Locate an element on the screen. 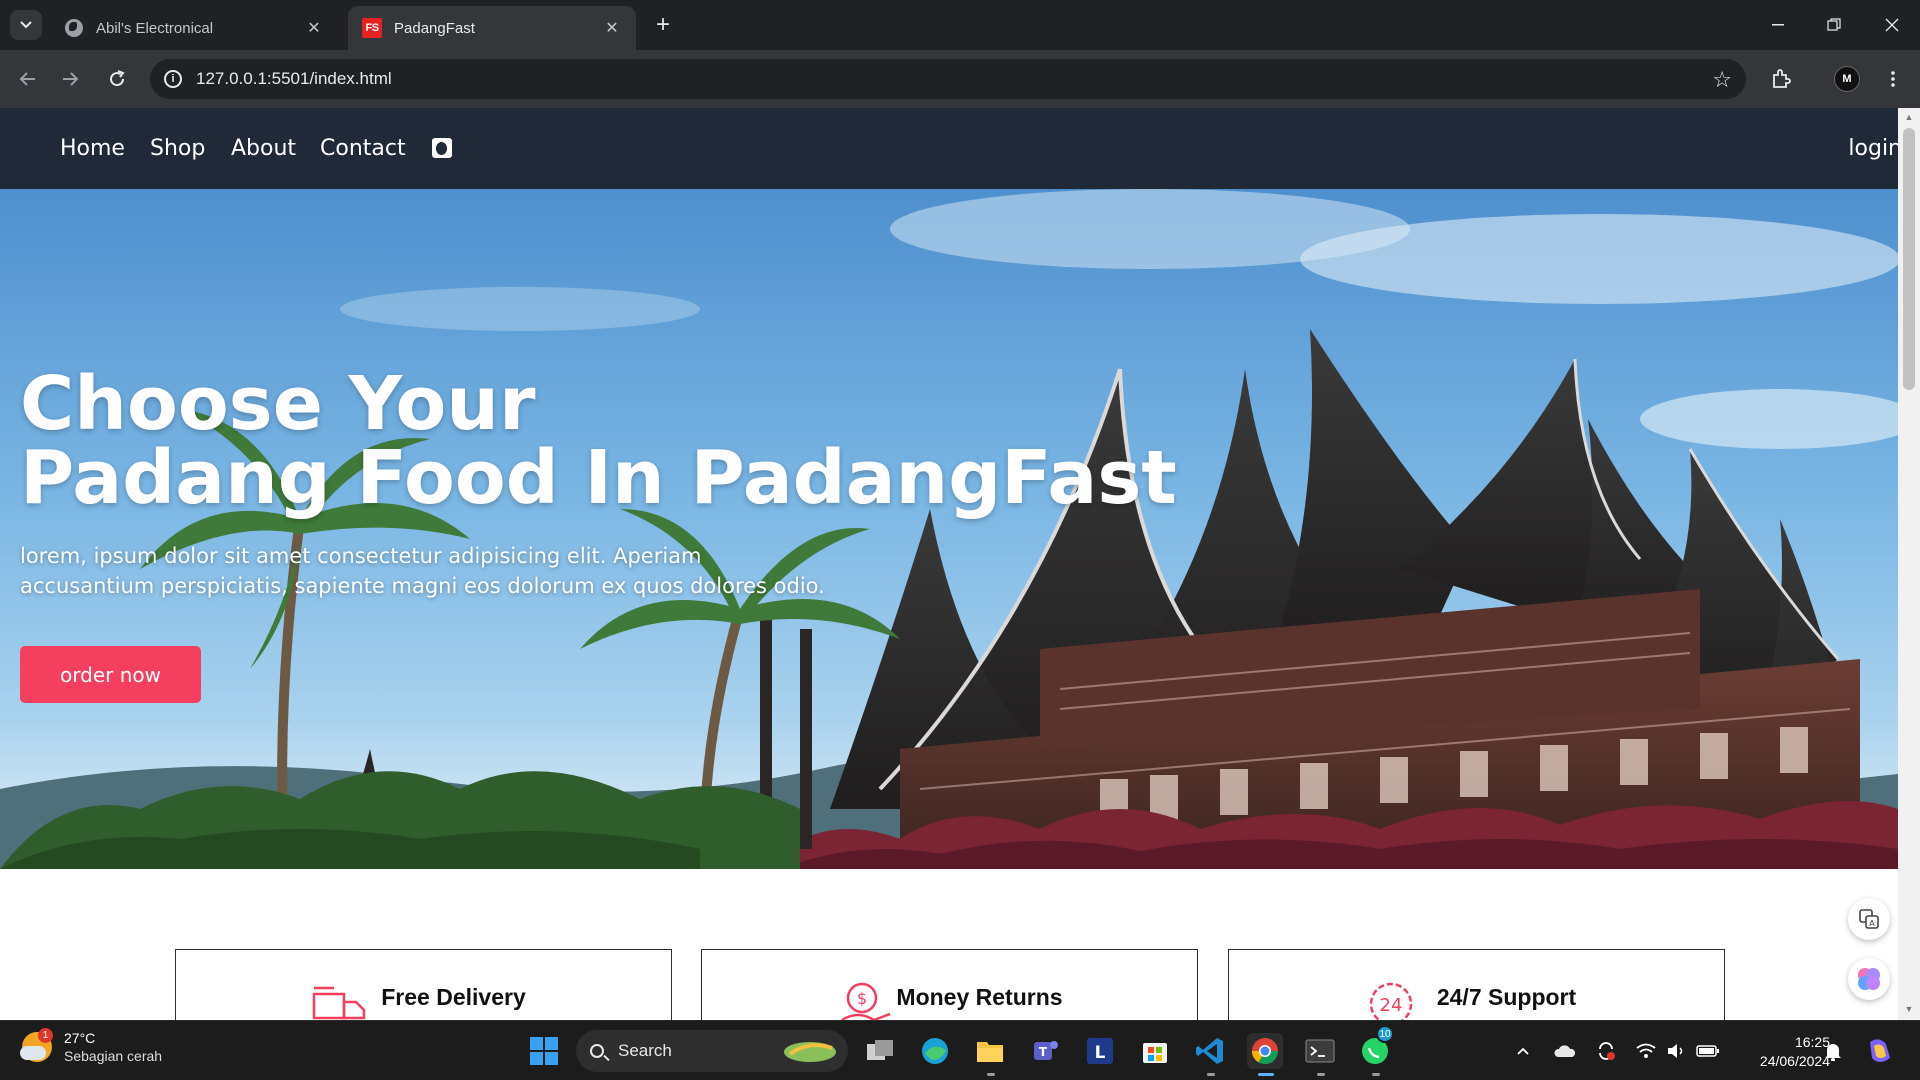  weather-badge: 1 is located at coordinates (45, 1035).